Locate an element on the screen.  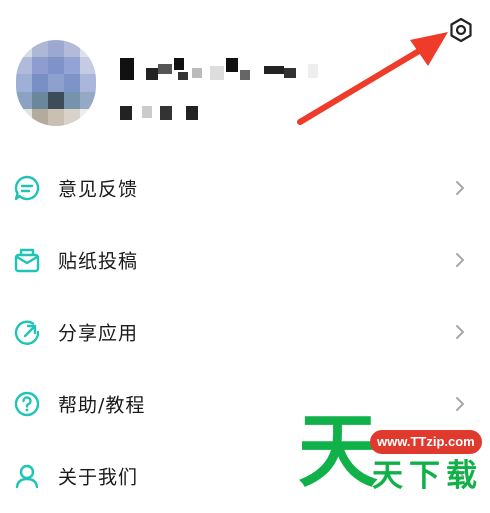
menu-item-about: 关于我们 is located at coordinates (245, 476).